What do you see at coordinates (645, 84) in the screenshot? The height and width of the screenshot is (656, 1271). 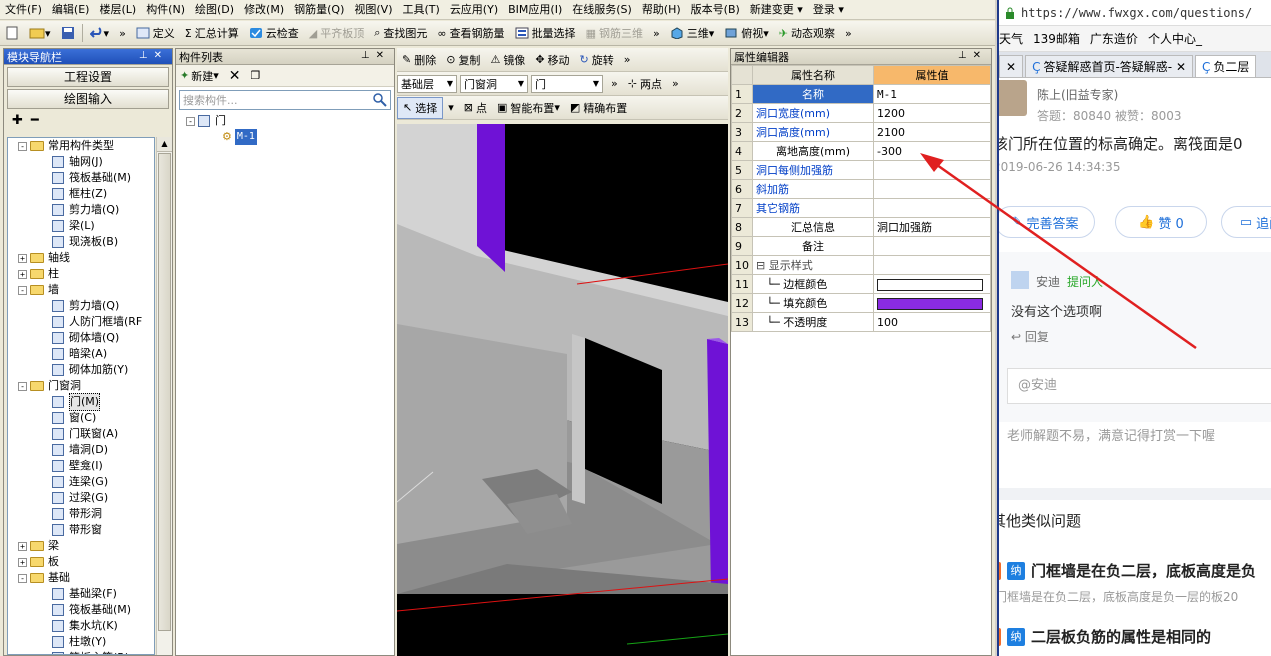 I see `two-point-button: ⊹ 两点` at bounding box center [645, 84].